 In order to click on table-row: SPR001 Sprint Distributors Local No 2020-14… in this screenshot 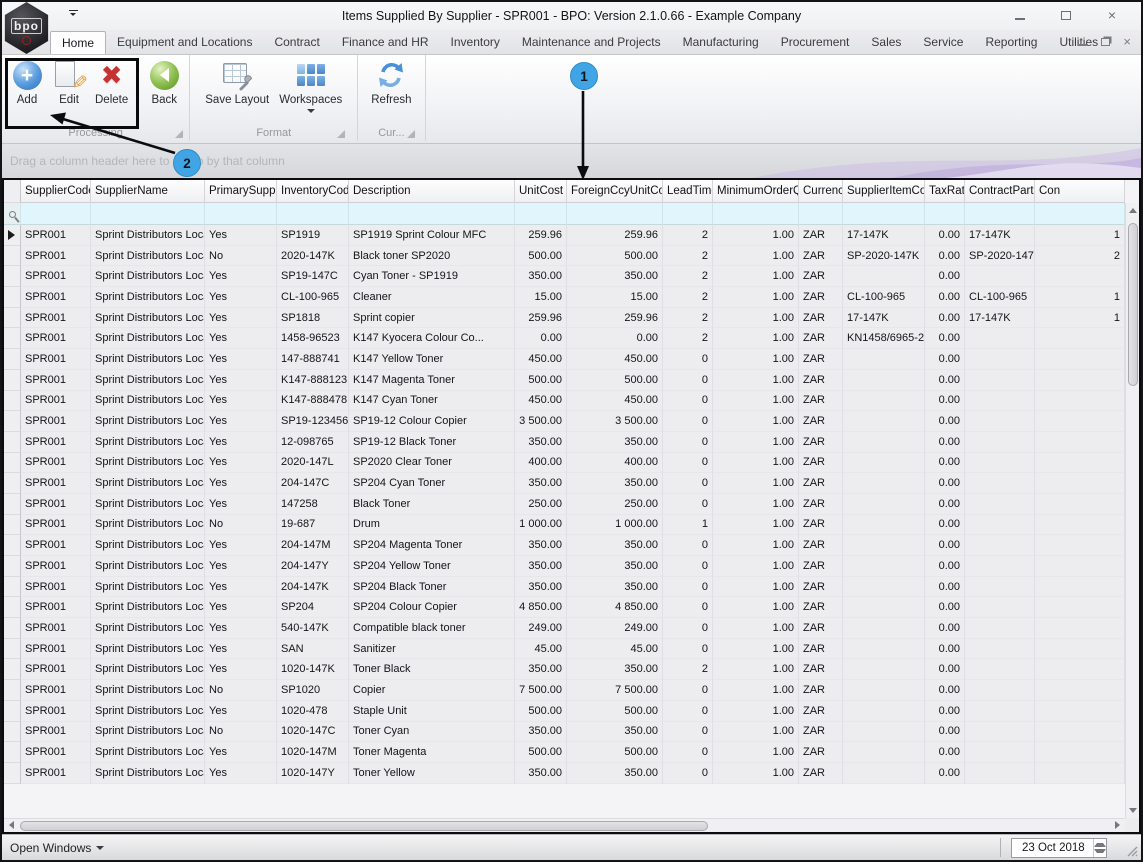, I will do `click(564, 256)`.